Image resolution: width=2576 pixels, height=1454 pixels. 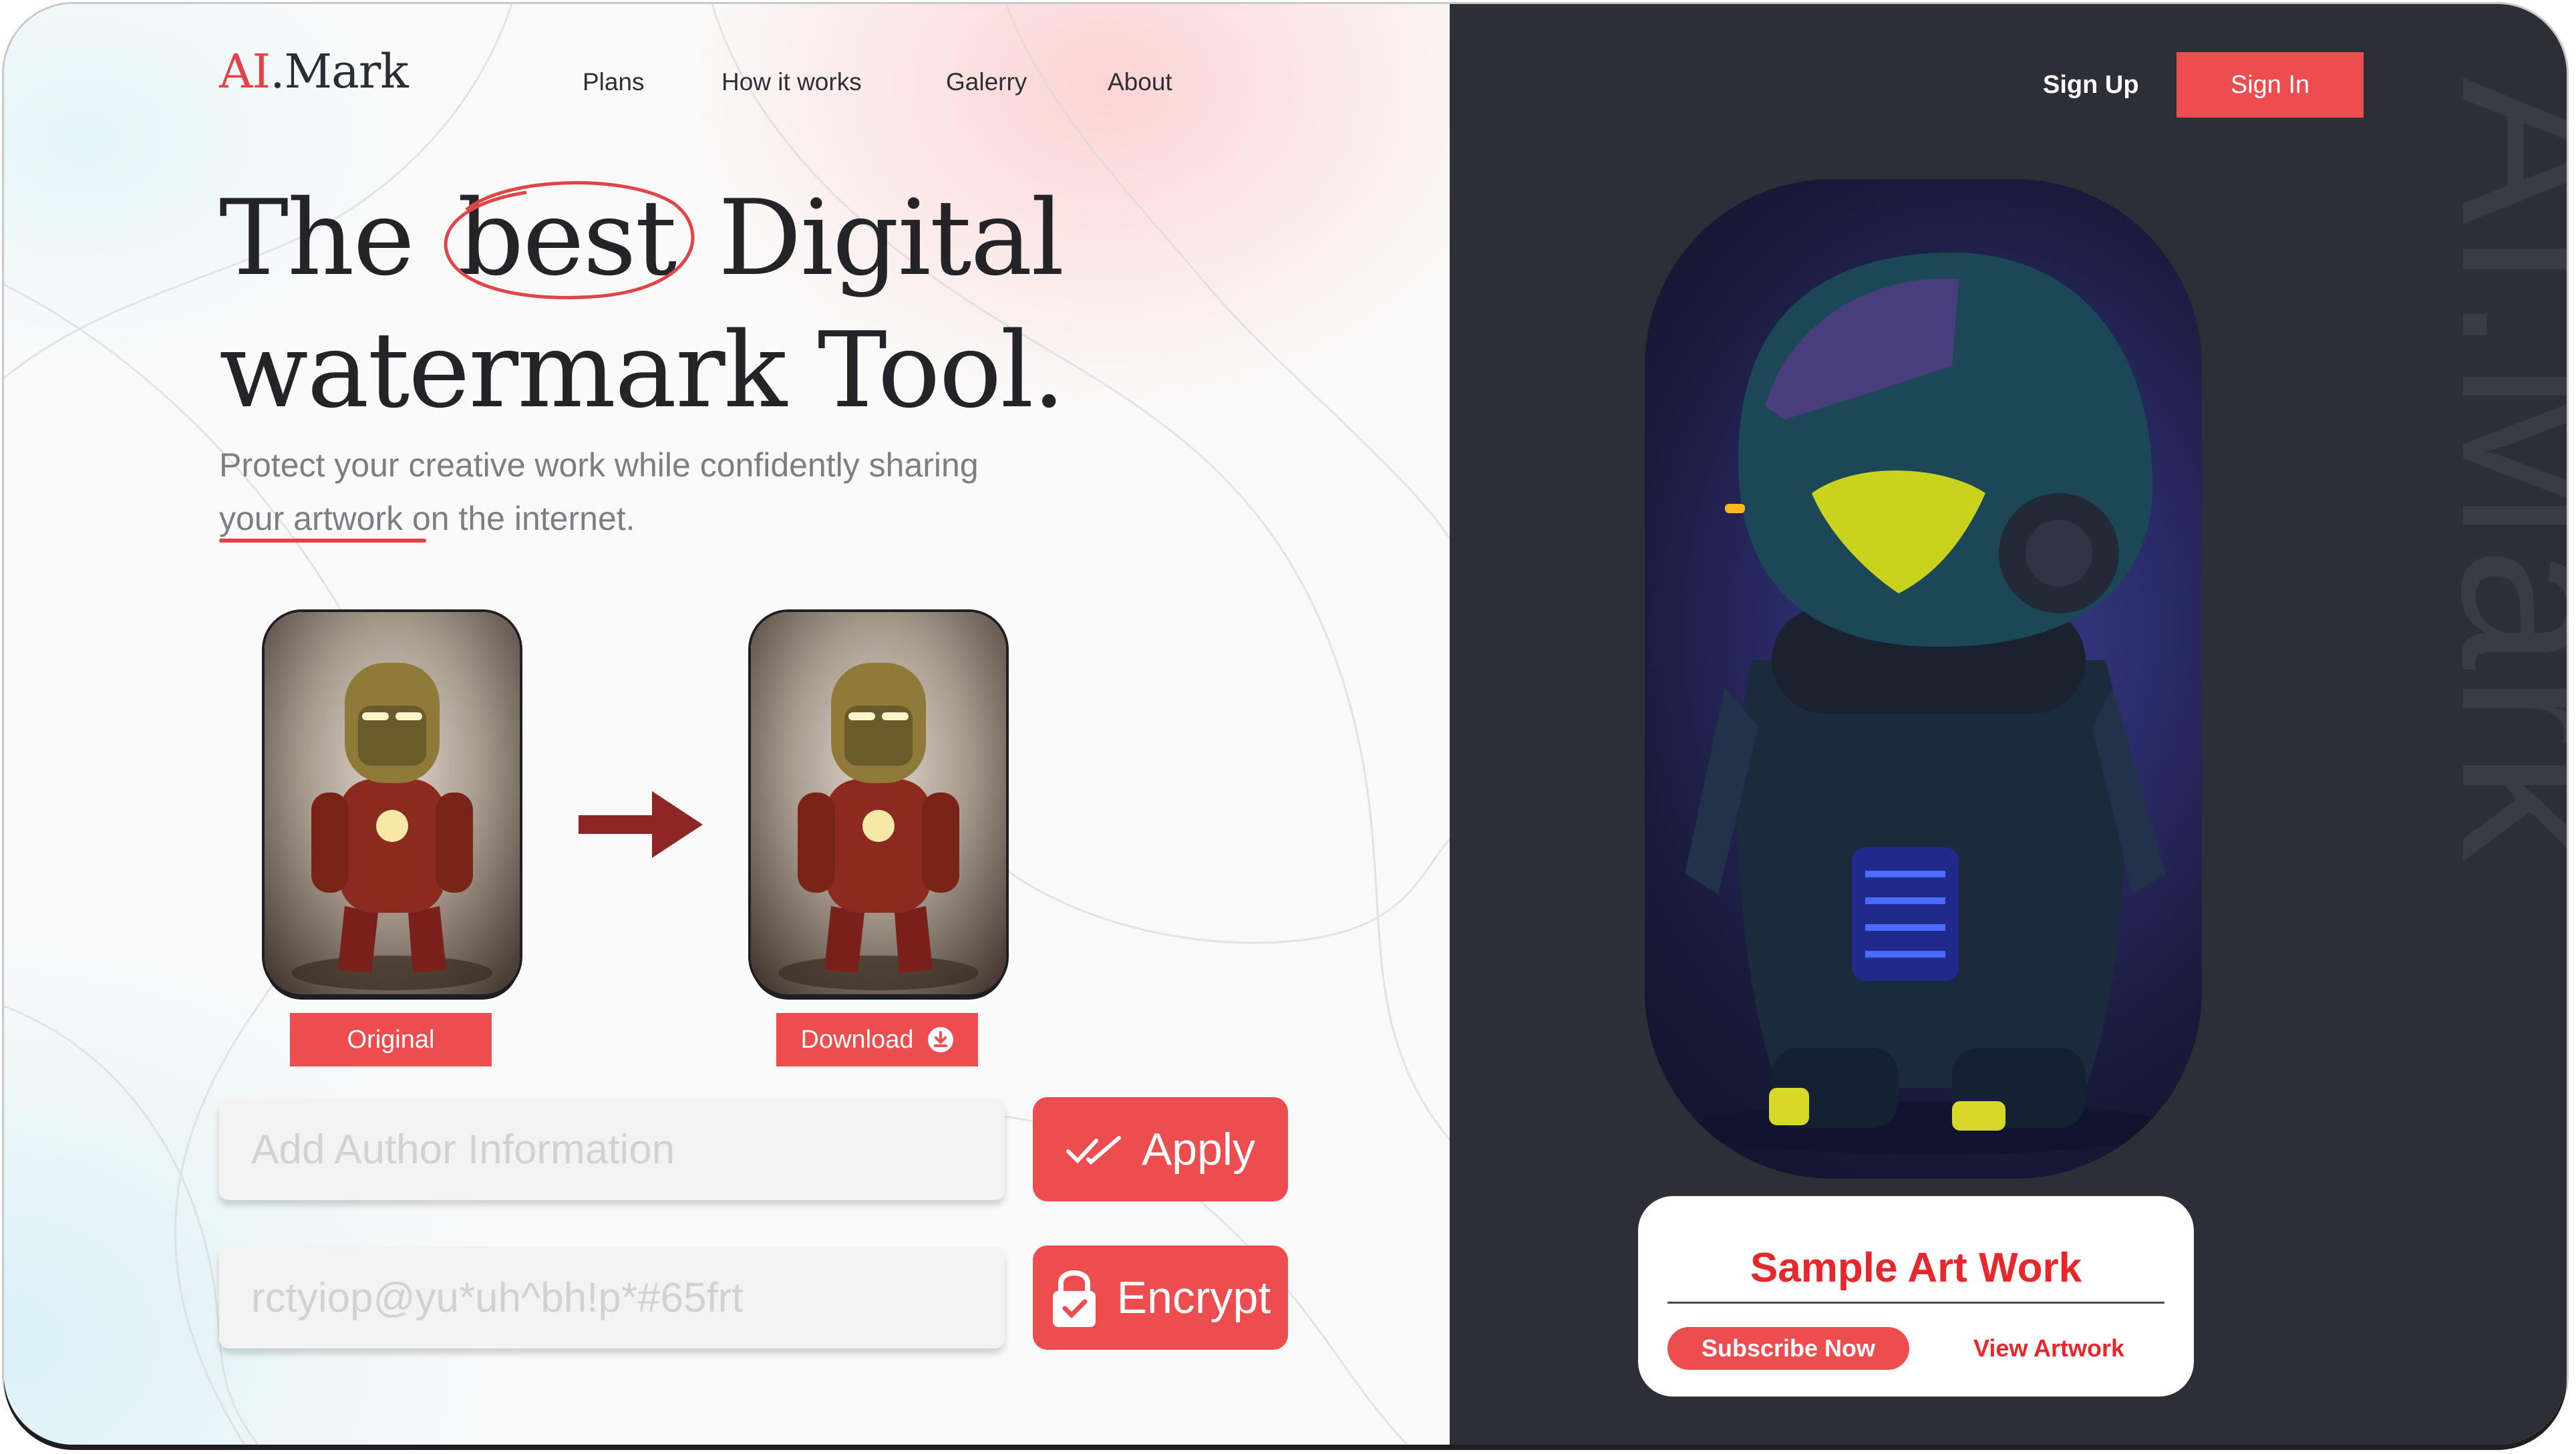 What do you see at coordinates (940, 1039) in the screenshot?
I see `download-circle-icon` at bounding box center [940, 1039].